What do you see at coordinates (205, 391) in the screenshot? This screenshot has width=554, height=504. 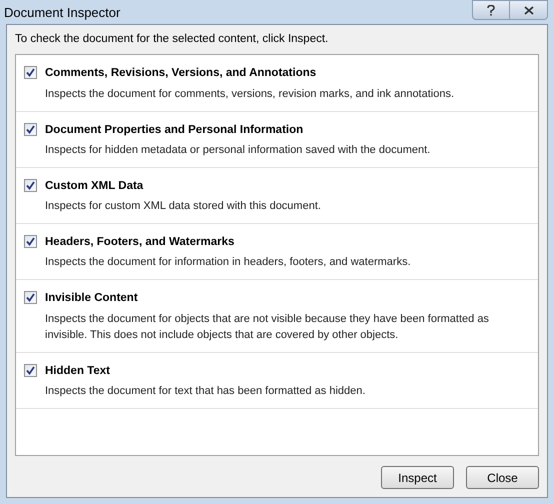 I see `item-description: Inspects the document for text that has been formatted as hidden.` at bounding box center [205, 391].